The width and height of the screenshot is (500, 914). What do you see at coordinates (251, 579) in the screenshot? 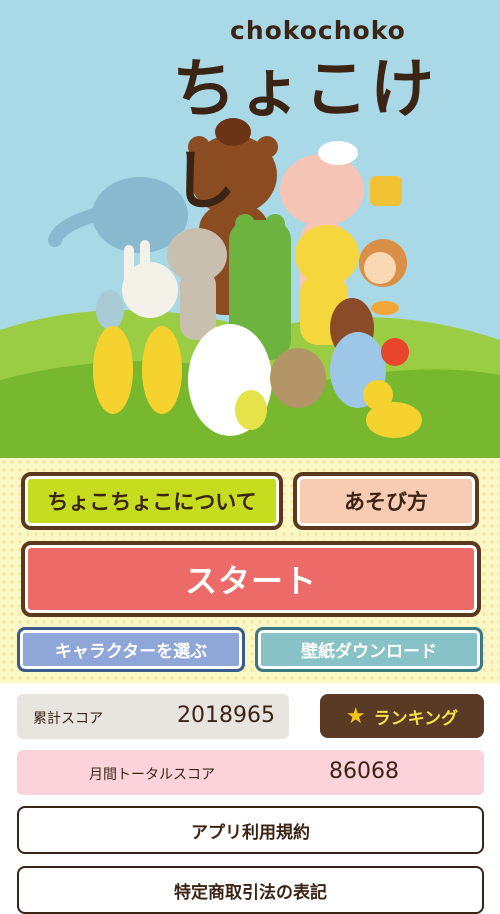
I see `start-button: スタート` at bounding box center [251, 579].